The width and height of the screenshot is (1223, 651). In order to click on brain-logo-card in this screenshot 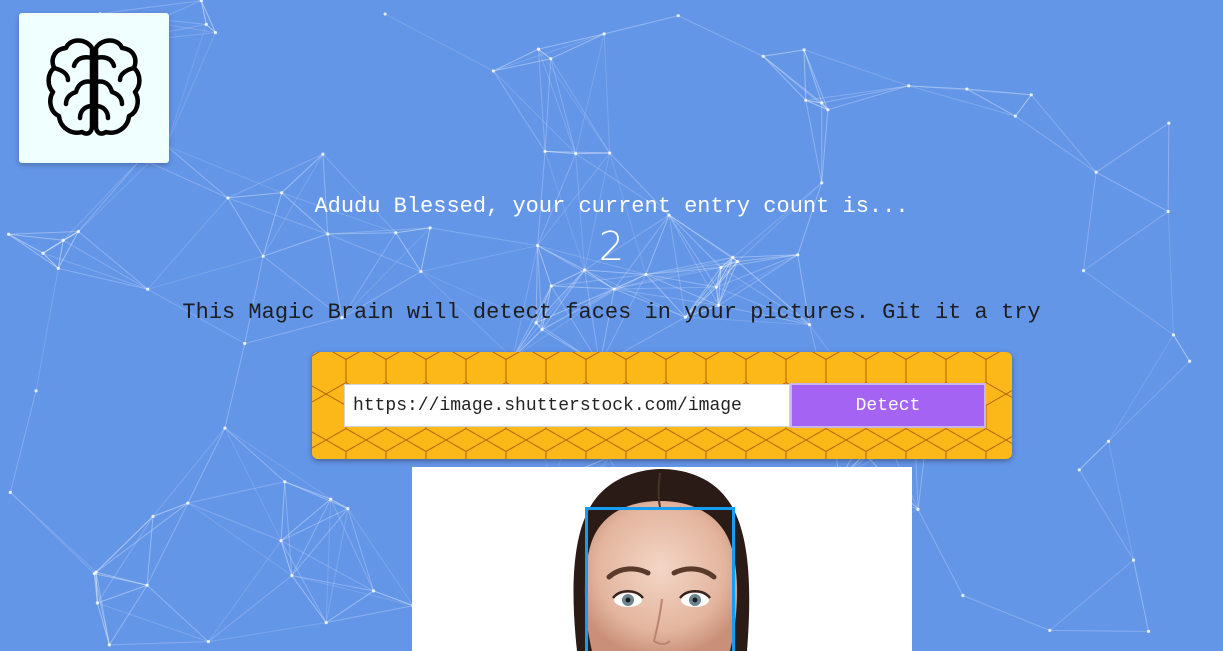, I will do `click(94, 88)`.